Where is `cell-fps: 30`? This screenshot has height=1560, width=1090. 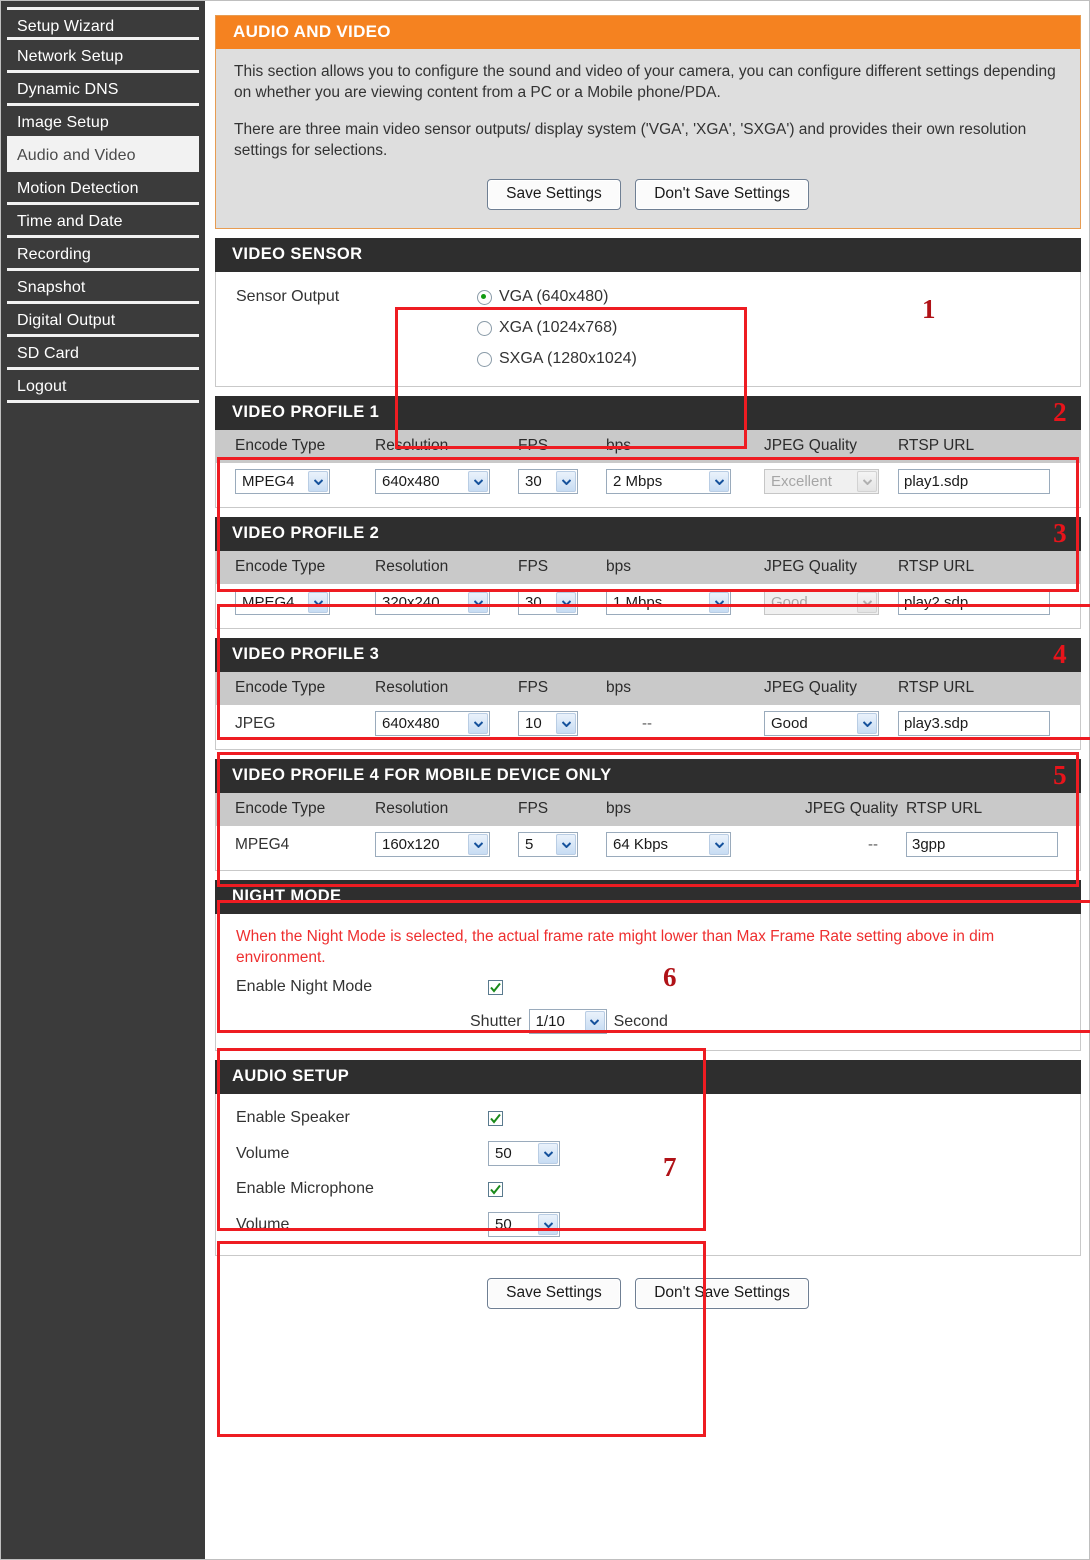 cell-fps: 30 is located at coordinates (562, 485).